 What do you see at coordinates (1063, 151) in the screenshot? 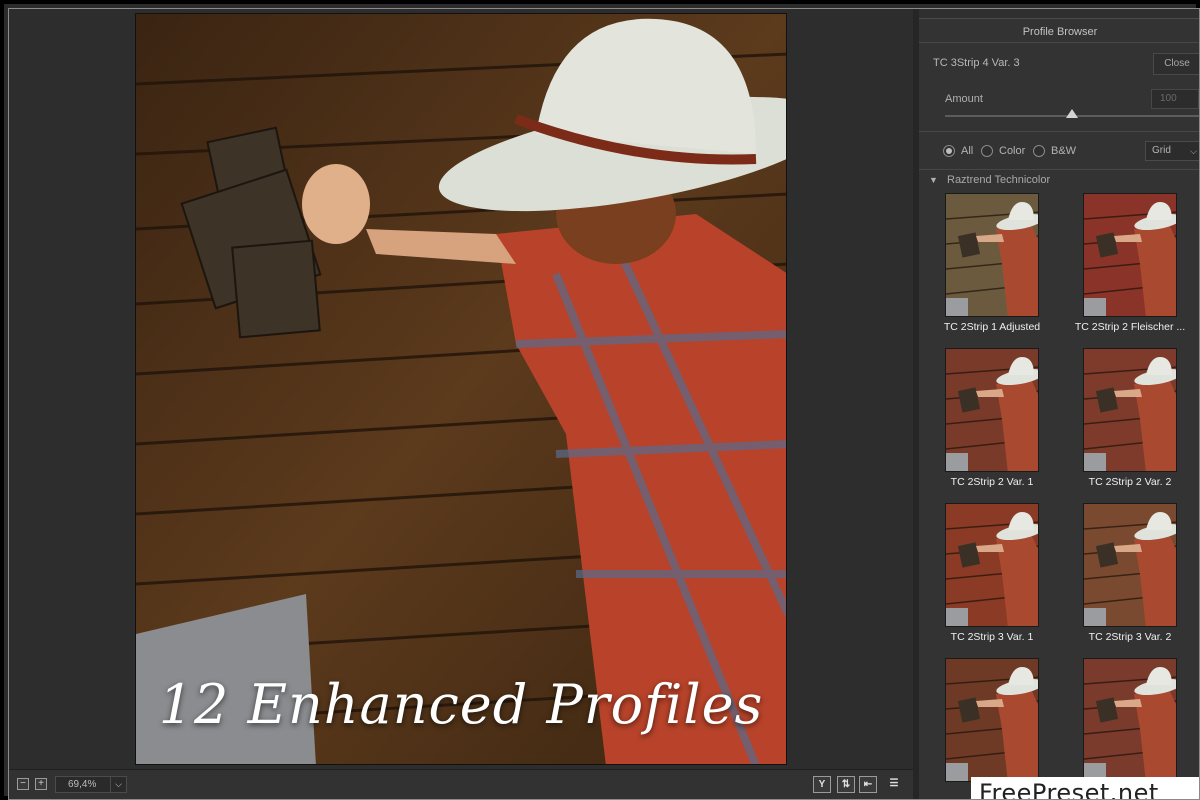
I see `filter-bw-label: B&W` at bounding box center [1063, 151].